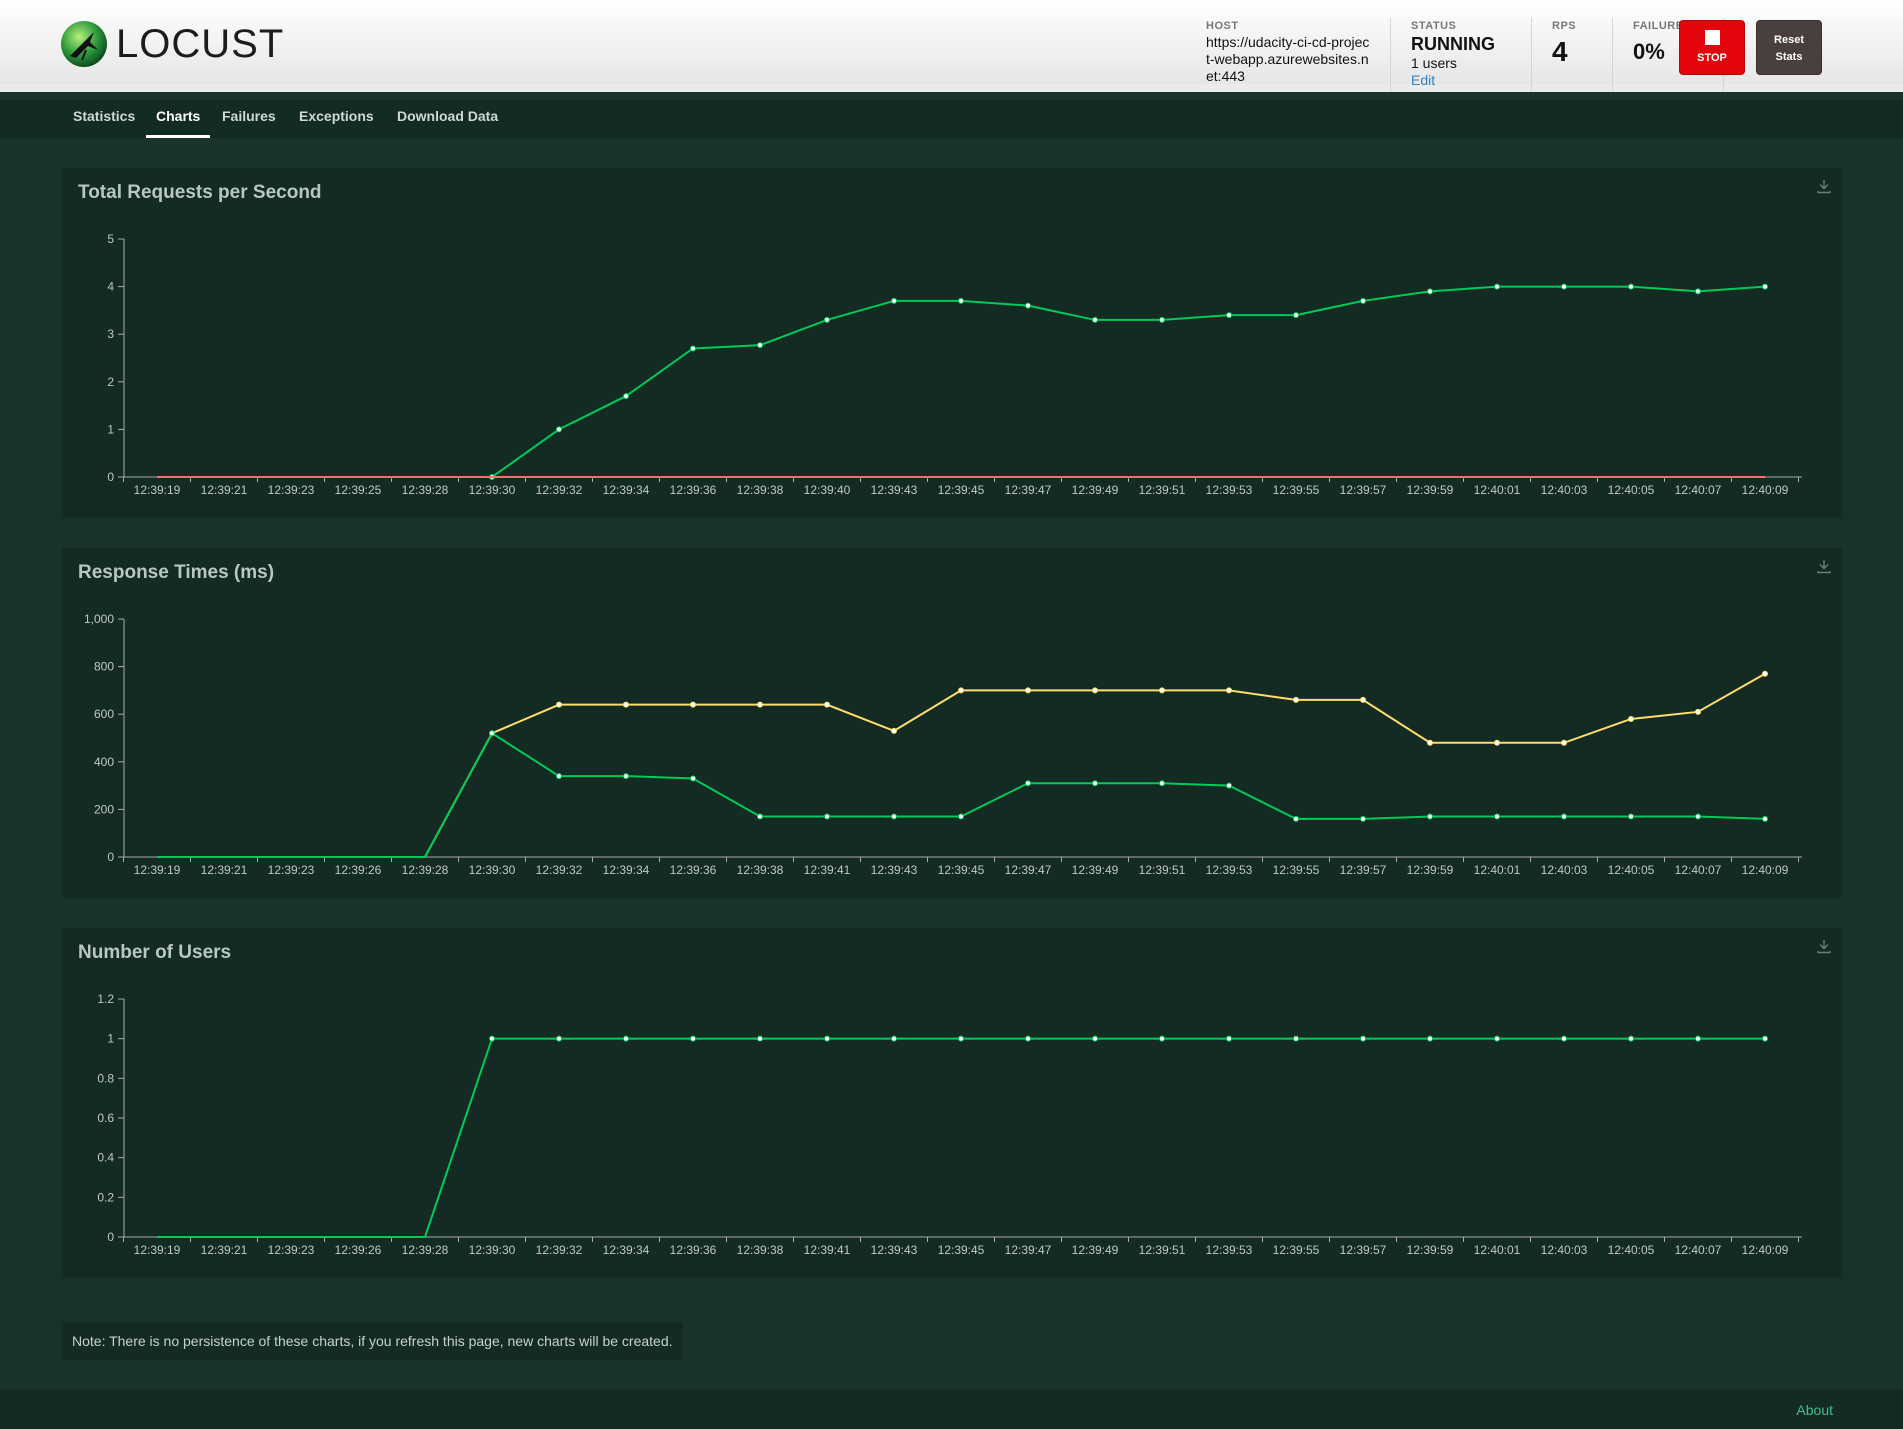 The image size is (1903, 1429). I want to click on locust-logo-icon, so click(84, 44).